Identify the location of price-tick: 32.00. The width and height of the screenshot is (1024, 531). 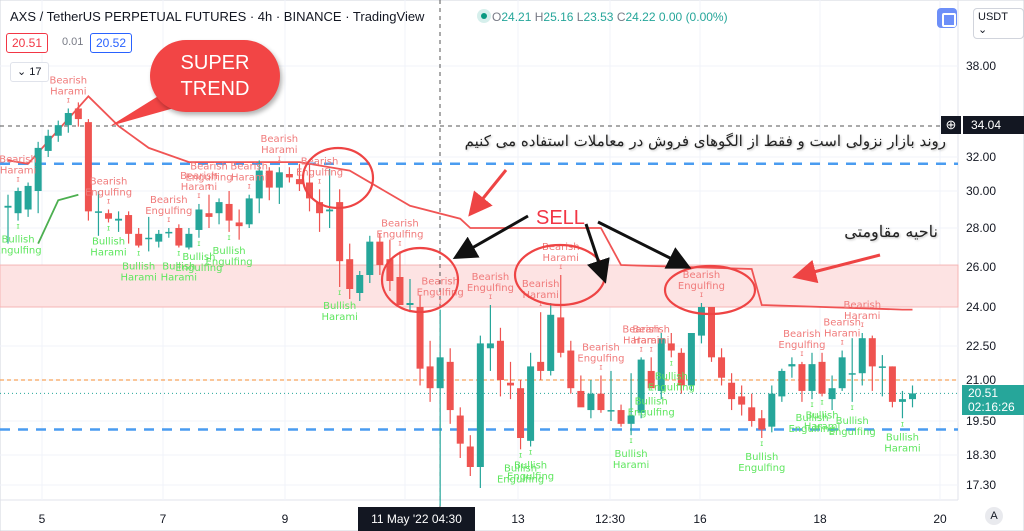
(981, 157).